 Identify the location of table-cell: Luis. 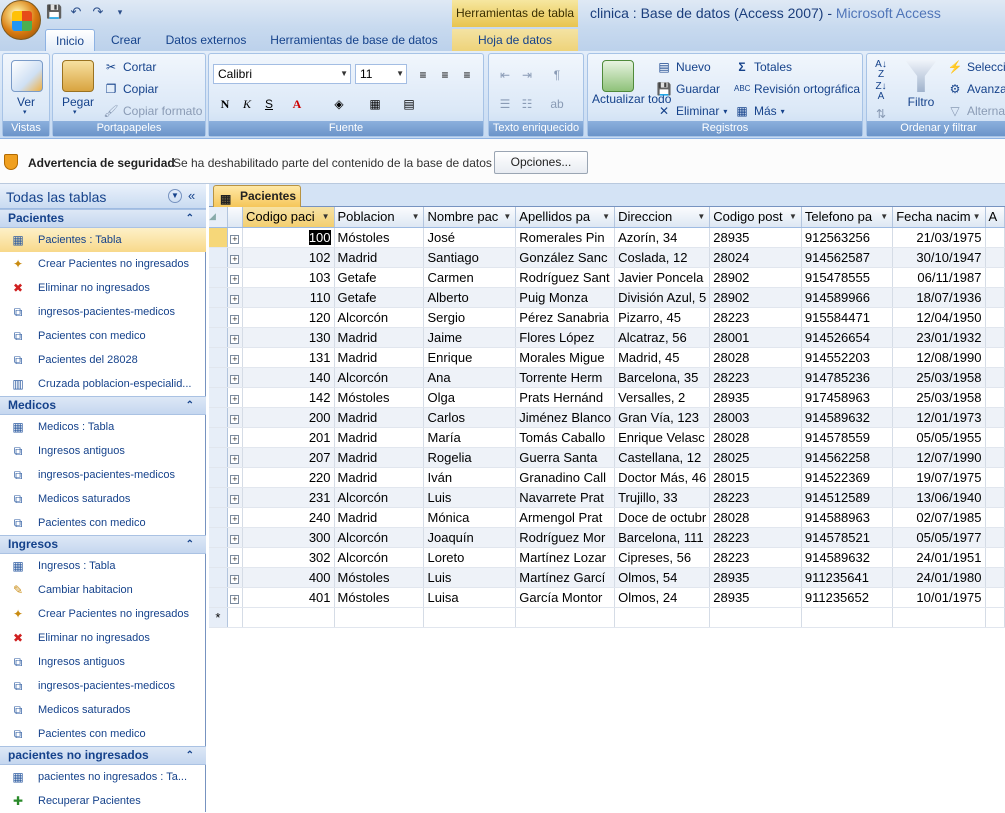
(470, 497).